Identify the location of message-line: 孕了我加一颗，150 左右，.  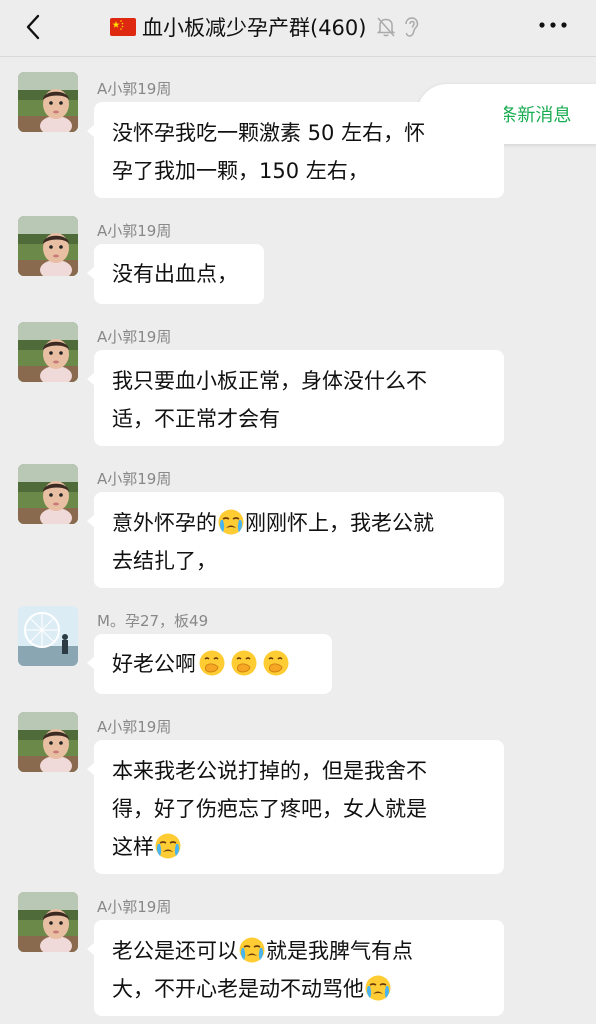
(240, 171).